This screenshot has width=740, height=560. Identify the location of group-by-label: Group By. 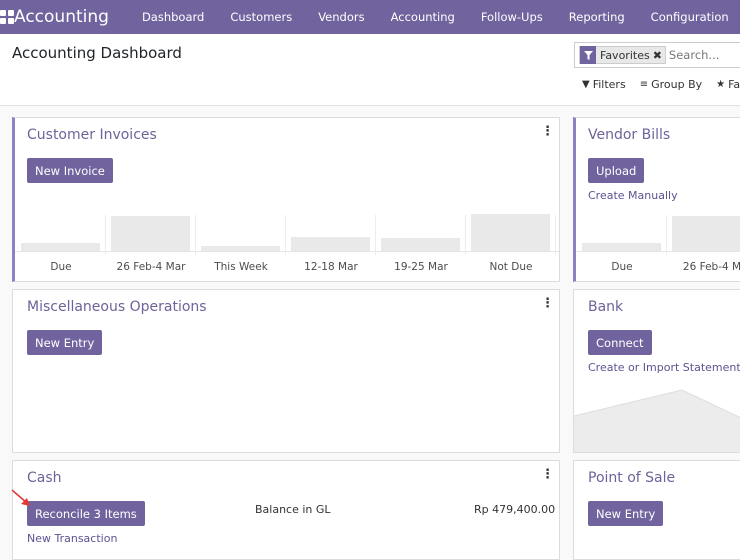
(677, 84).